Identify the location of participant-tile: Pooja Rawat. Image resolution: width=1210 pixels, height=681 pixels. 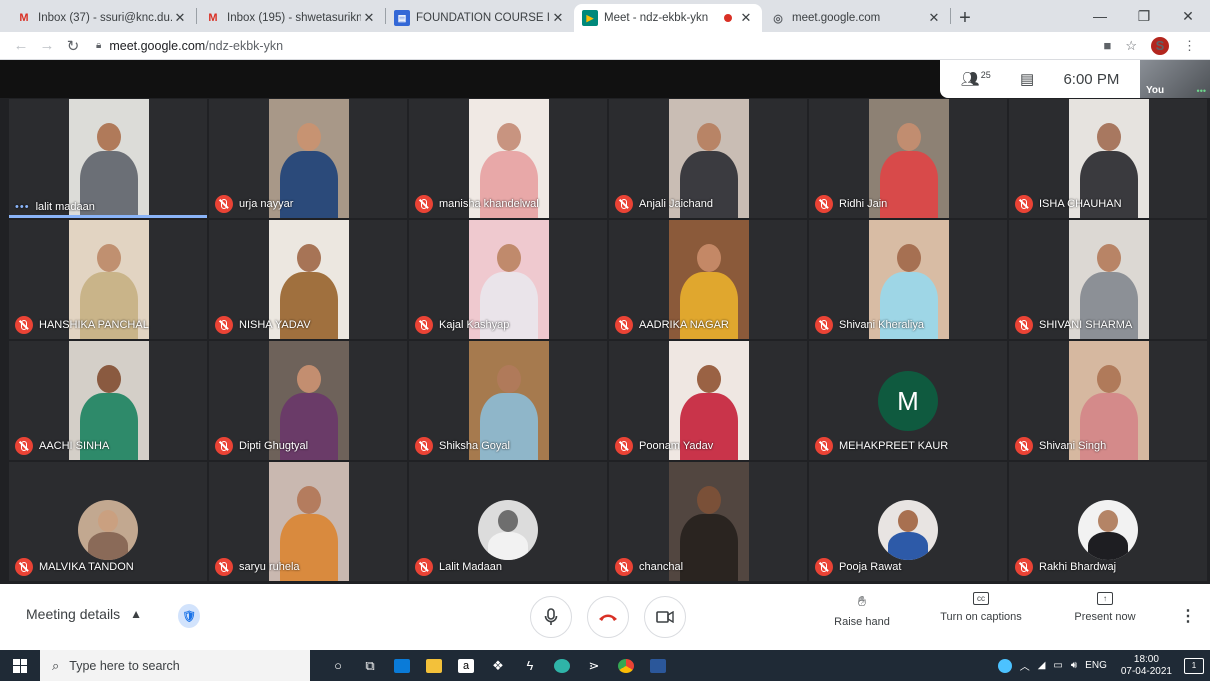
(908, 521).